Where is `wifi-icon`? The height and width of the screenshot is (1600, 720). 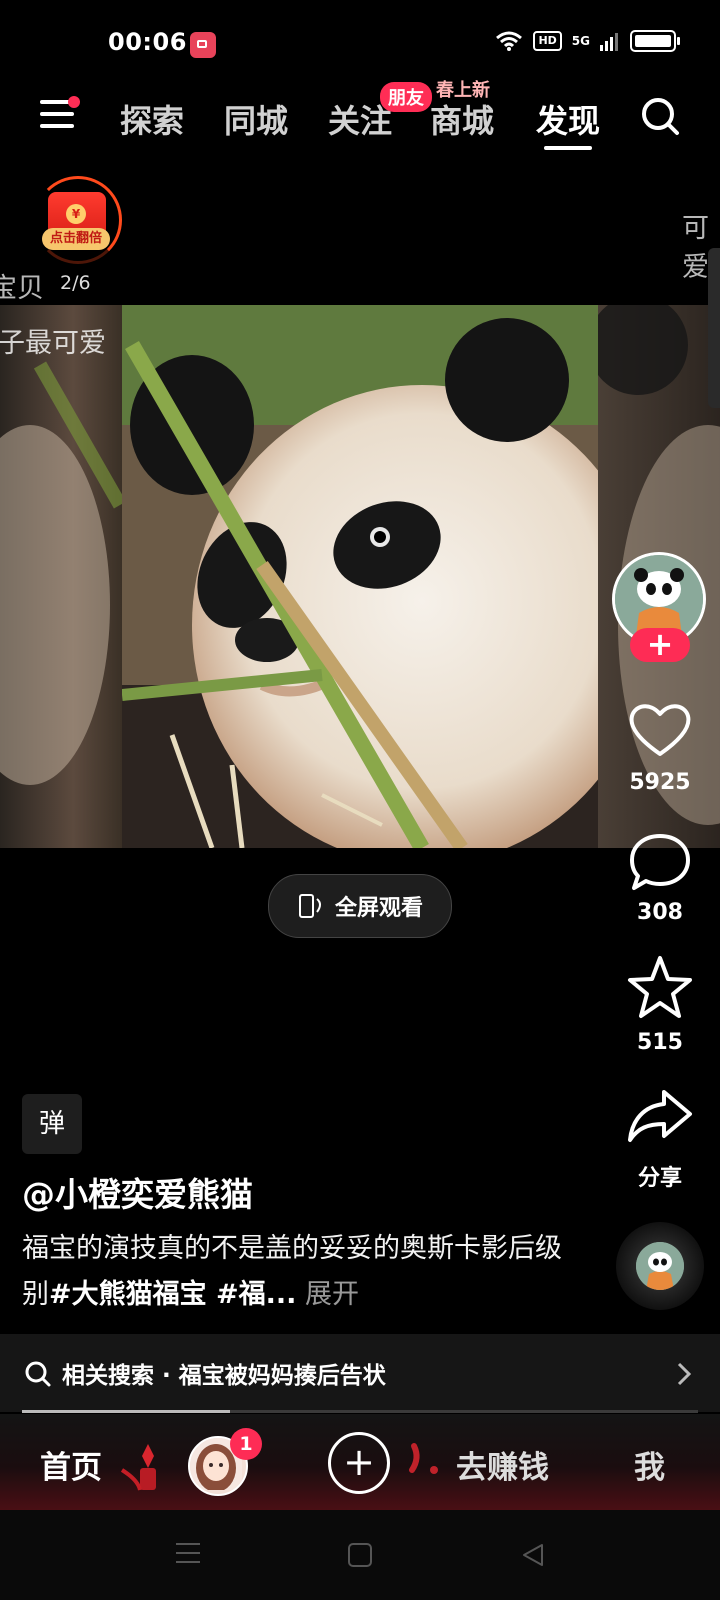
wifi-icon is located at coordinates (509, 41).